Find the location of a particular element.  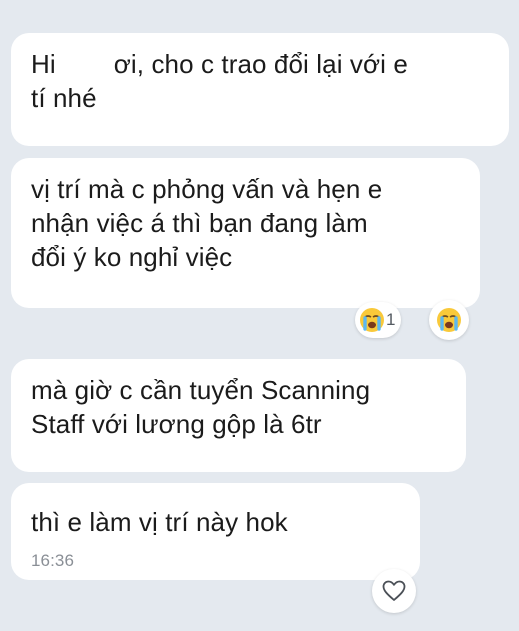

message-text: Hi ơi, cho c trao đổi lại với e is located at coordinates (260, 64).